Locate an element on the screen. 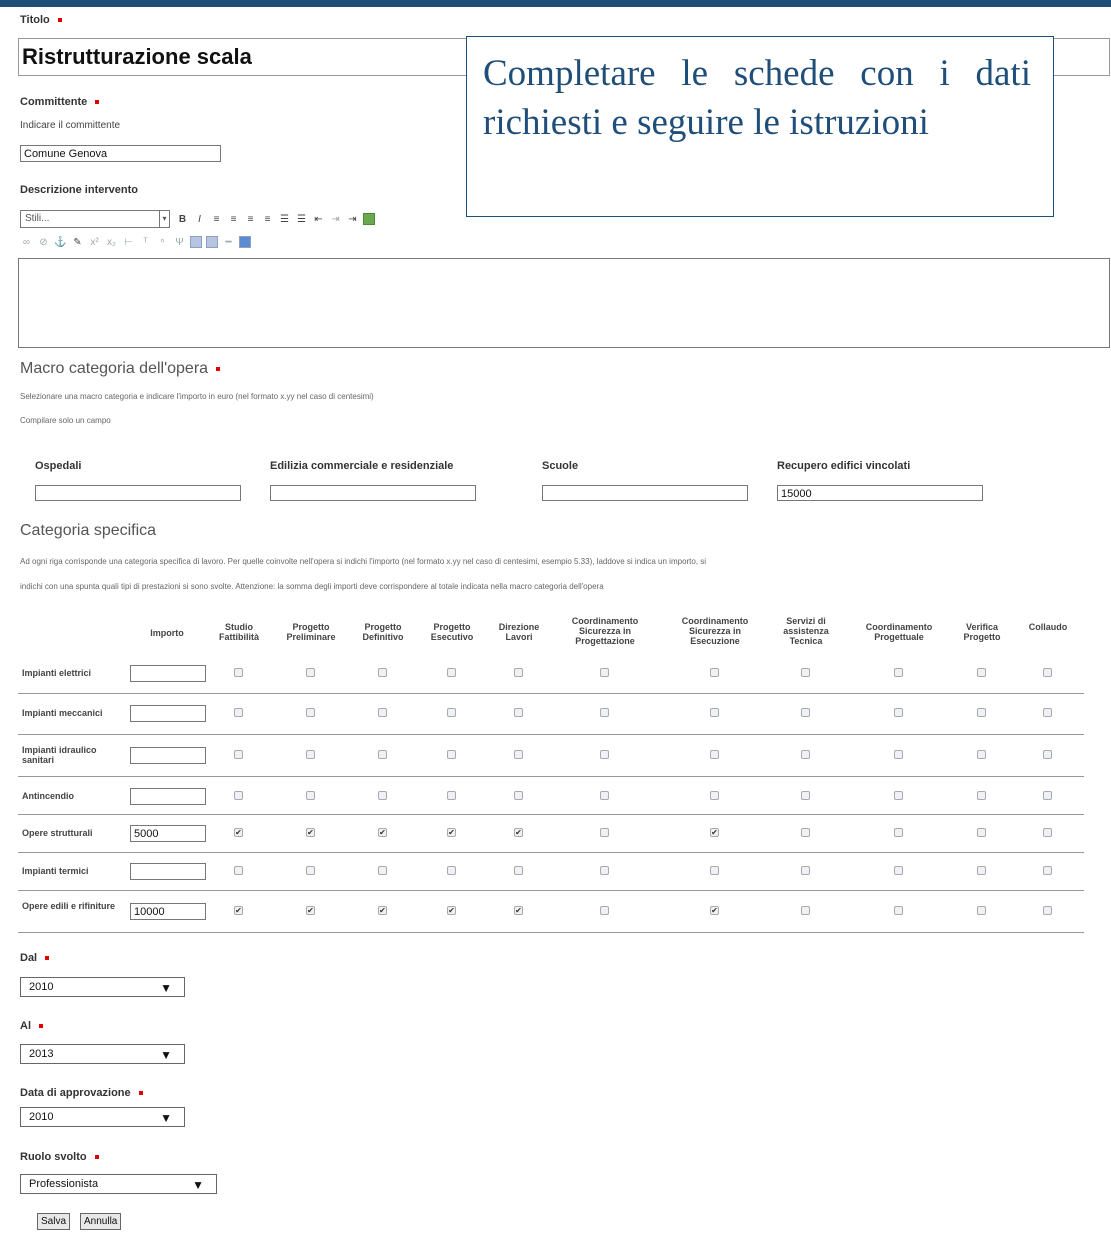 This screenshot has width=1111, height=1239. align-left-icon: ≡ is located at coordinates (216, 219).